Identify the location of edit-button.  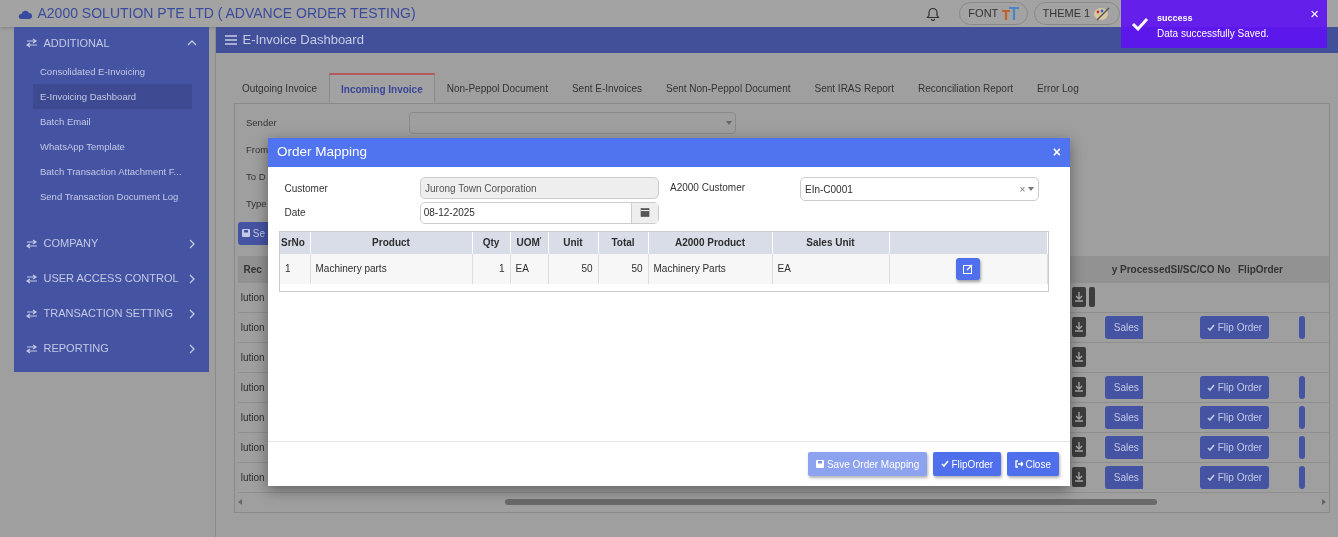
(968, 268).